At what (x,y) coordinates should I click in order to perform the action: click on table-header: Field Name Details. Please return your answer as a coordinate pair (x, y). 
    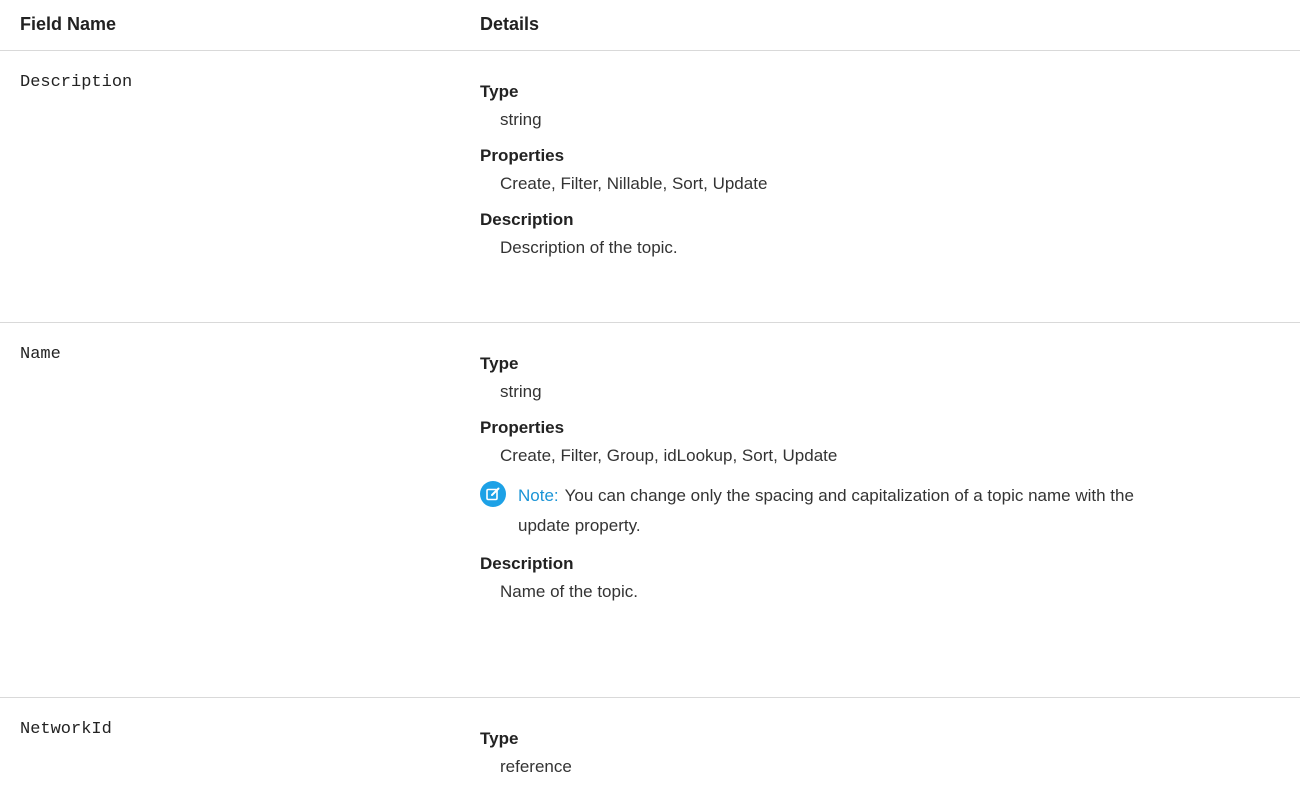
    Looking at the image, I should click on (650, 25).